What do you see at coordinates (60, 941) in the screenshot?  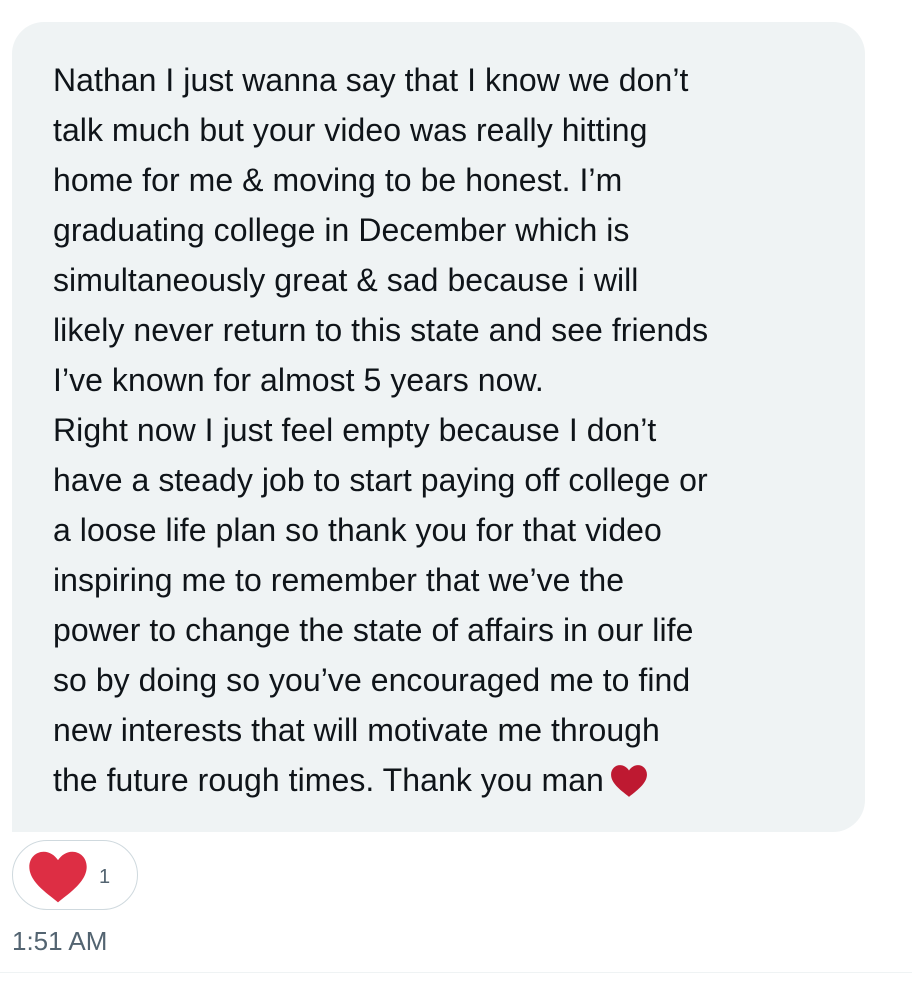 I see `message-timestamp: 1:51 AM` at bounding box center [60, 941].